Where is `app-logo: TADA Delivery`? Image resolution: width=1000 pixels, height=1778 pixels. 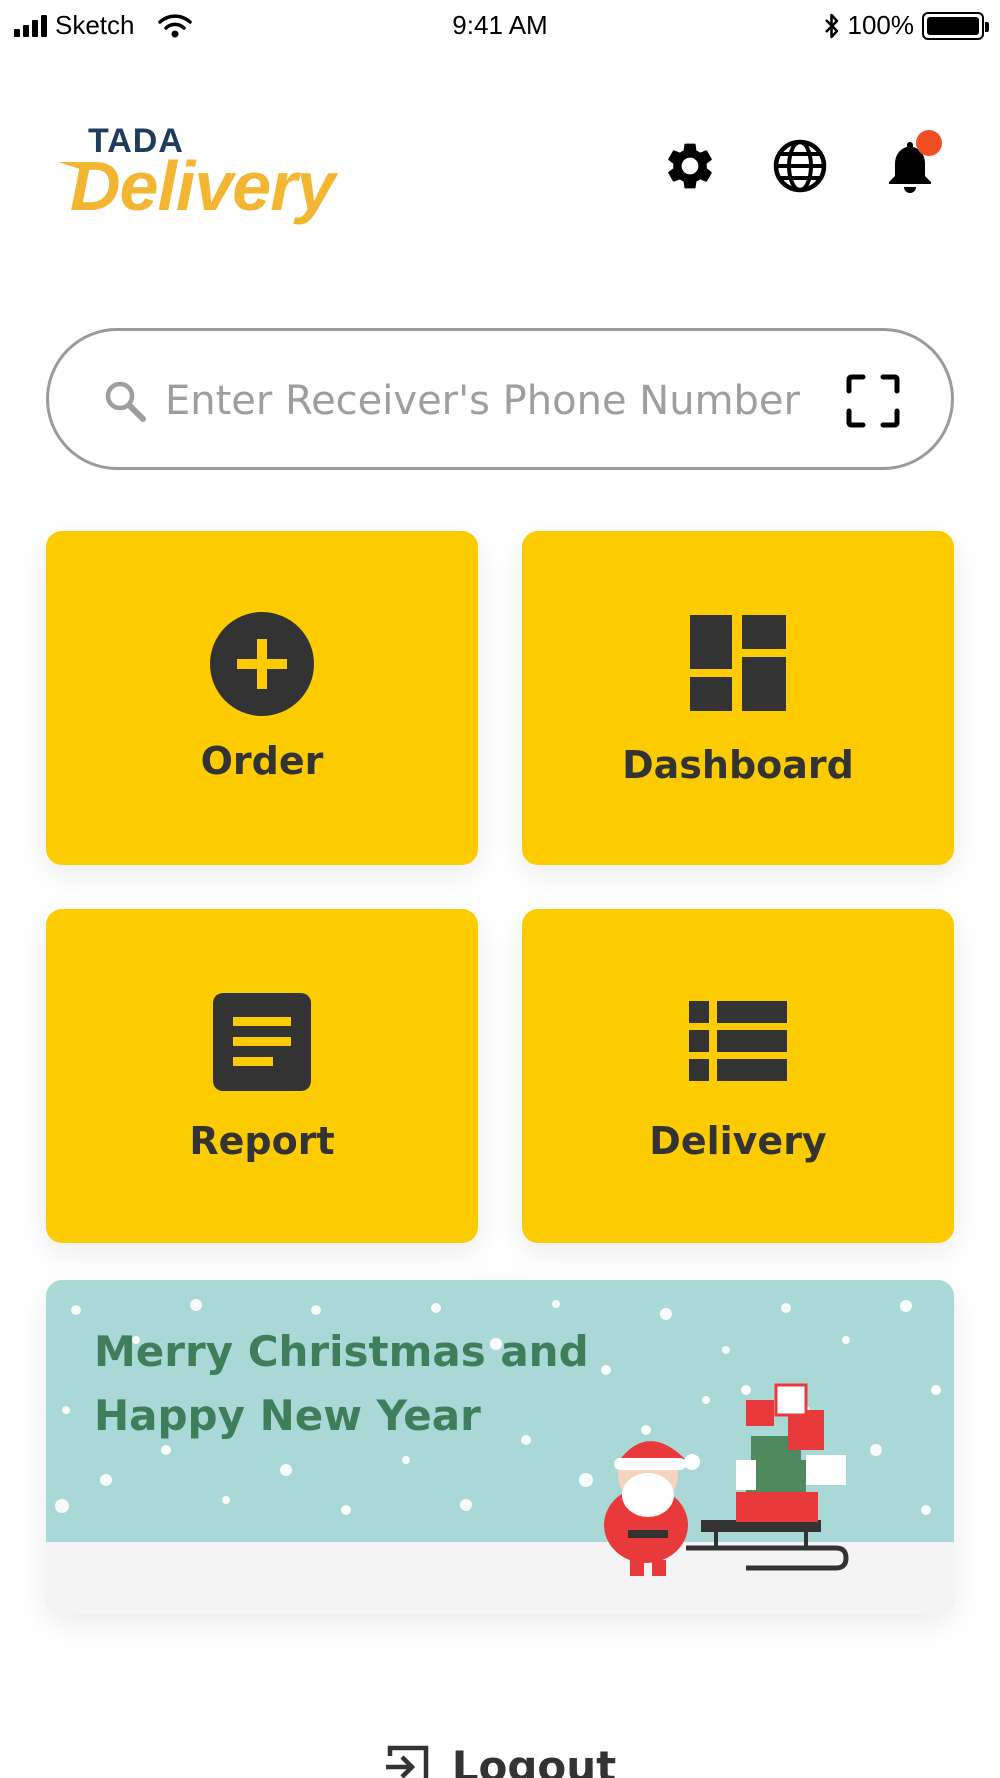
app-logo: TADA Delivery is located at coordinates (220, 178).